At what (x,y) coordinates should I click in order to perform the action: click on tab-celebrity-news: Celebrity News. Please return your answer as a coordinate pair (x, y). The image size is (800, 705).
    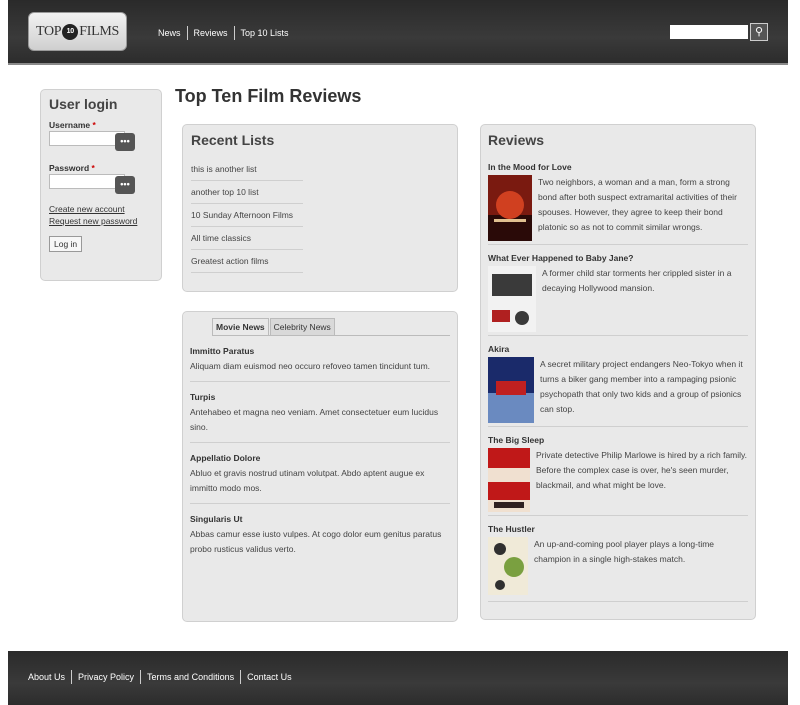
    Looking at the image, I should click on (302, 326).